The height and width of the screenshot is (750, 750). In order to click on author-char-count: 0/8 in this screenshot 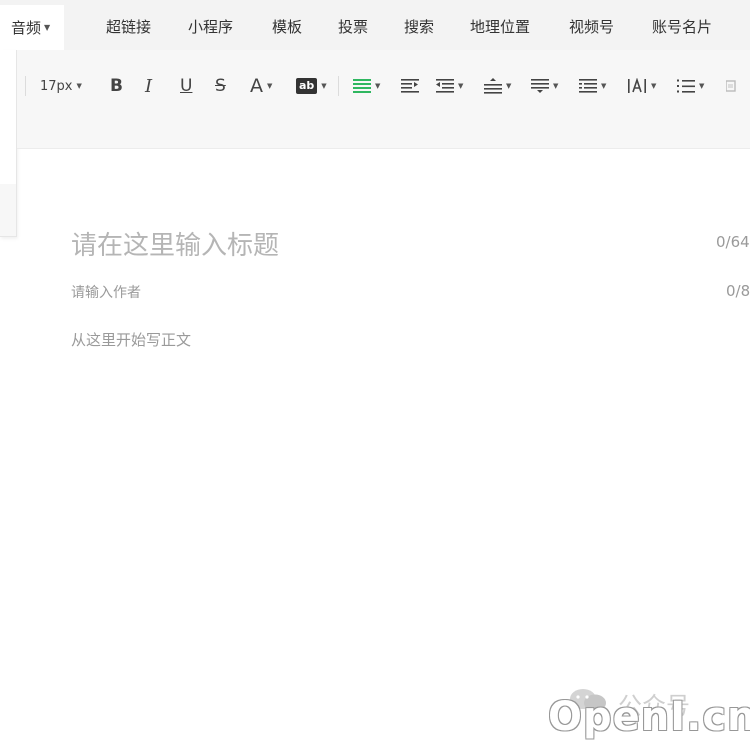, I will do `click(738, 291)`.